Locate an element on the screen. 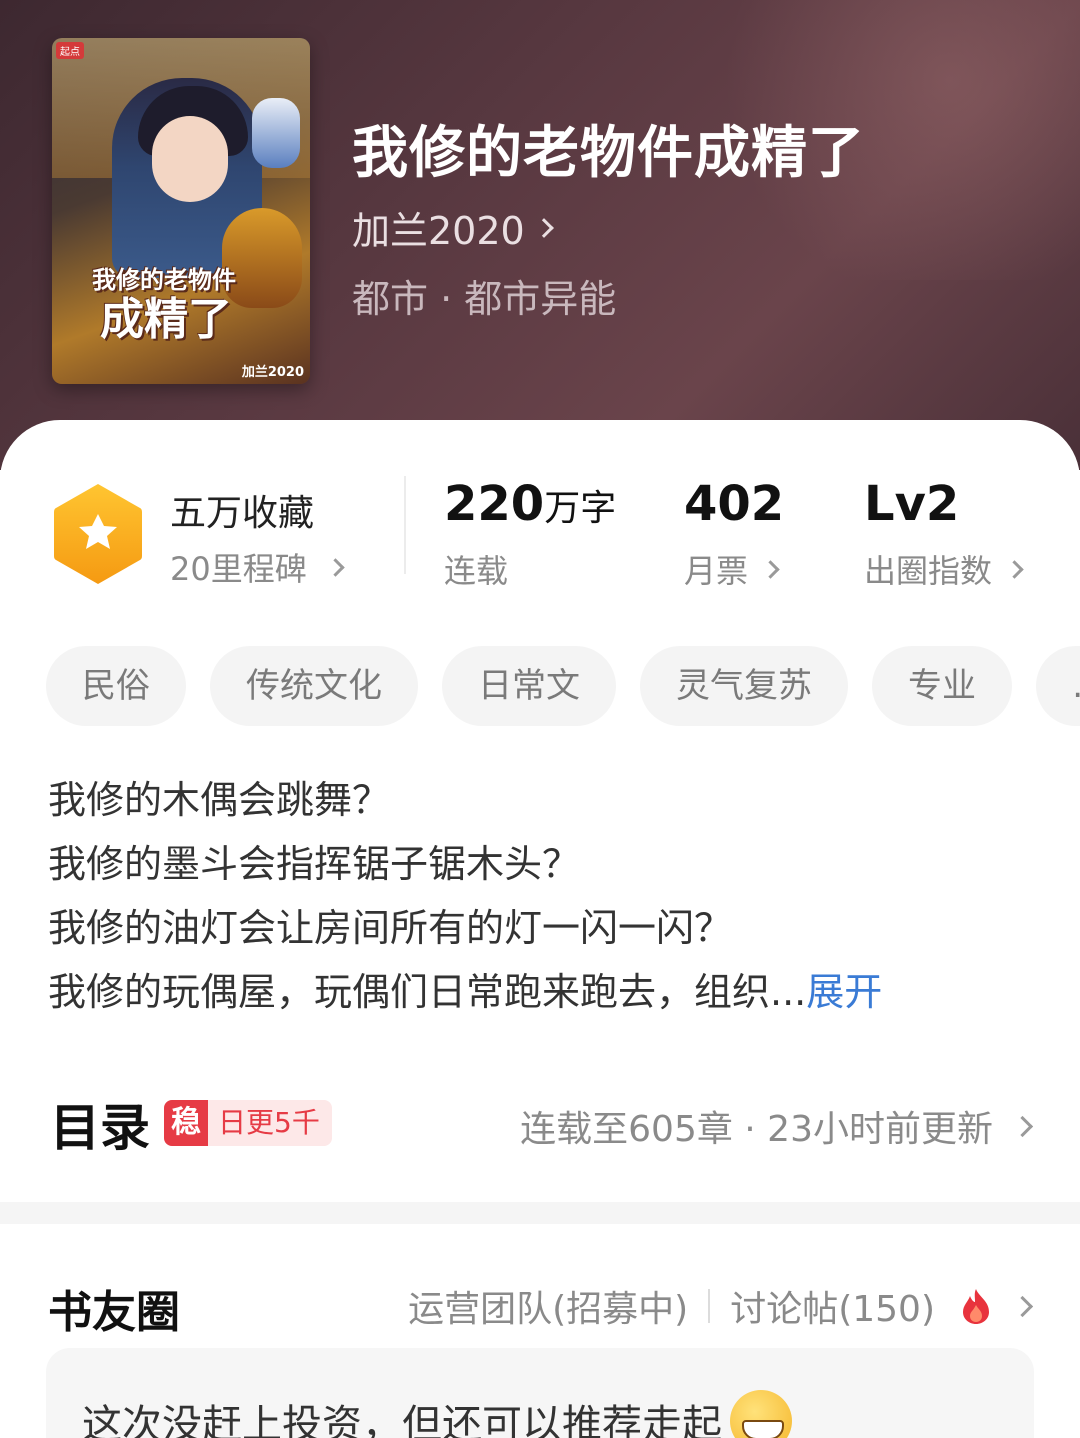 The image size is (1080, 1438). cover-title-line2: 成精了 is located at coordinates (166, 319).